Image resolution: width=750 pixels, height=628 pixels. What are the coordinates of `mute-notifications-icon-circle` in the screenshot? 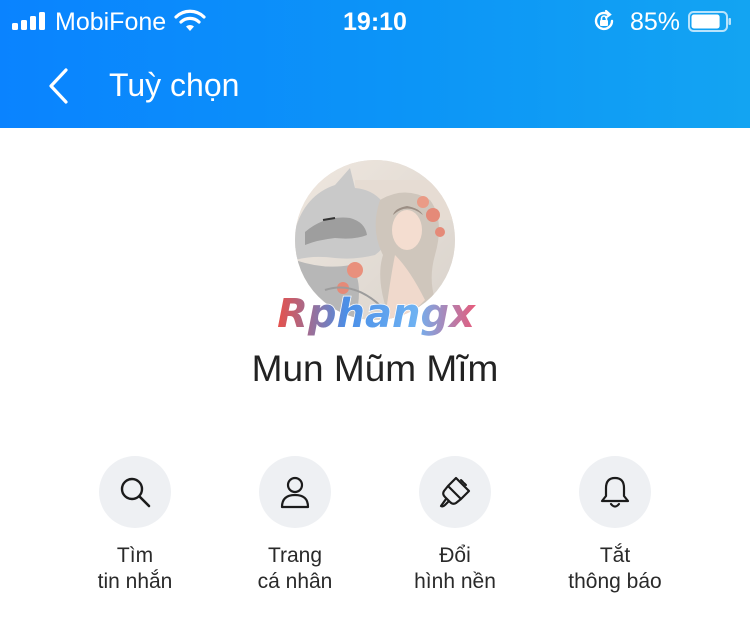 It's located at (615, 492).